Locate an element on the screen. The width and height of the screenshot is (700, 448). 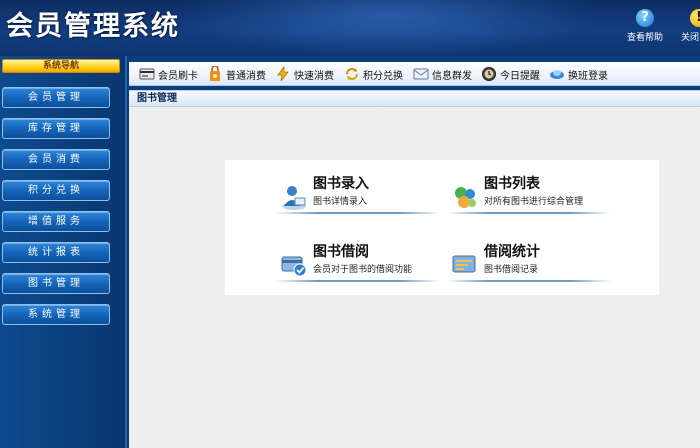
toolbar-points-exchange-button: 积分兑换 is located at coordinates (373, 74).